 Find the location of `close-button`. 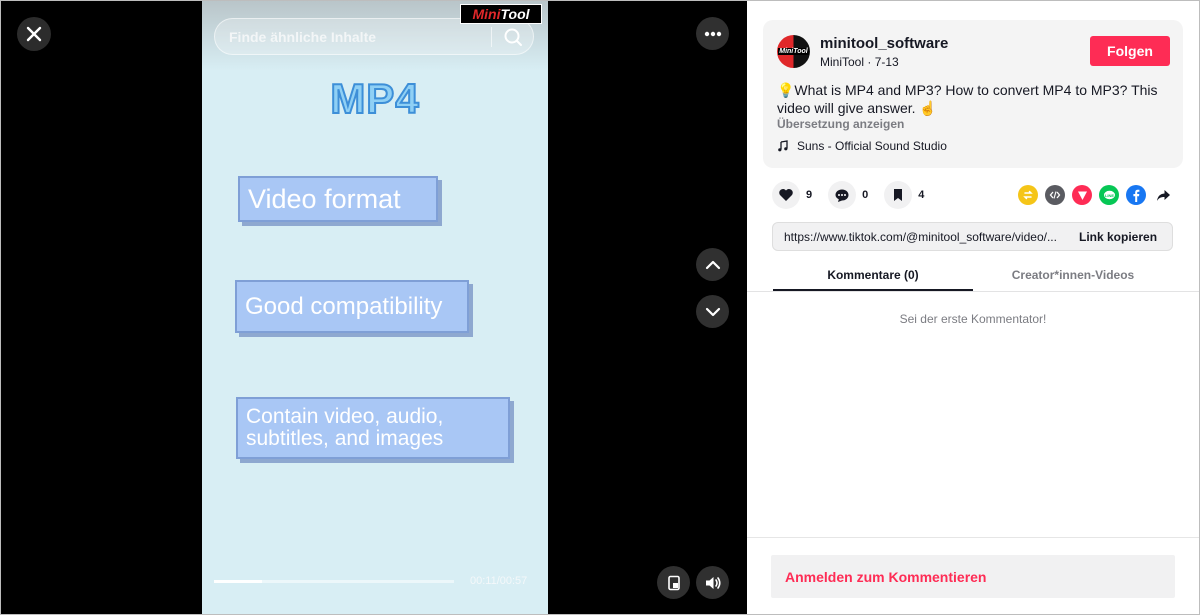

close-button is located at coordinates (34, 34).